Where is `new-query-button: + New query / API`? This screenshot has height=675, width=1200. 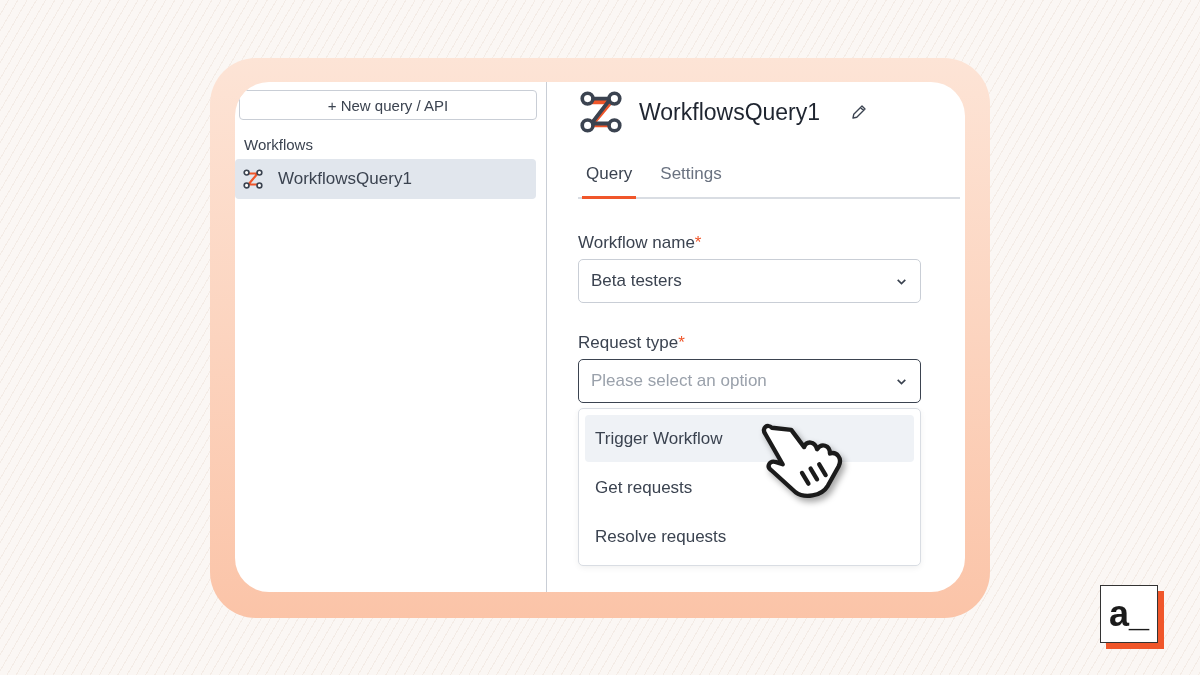
new-query-button: + New query / API is located at coordinates (388, 105).